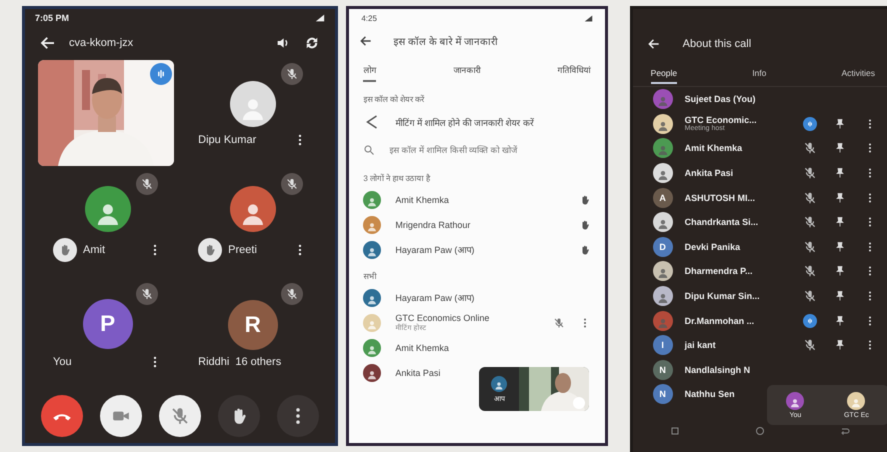 The height and width of the screenshot is (452, 887). I want to click on tab: Activities, so click(858, 73).